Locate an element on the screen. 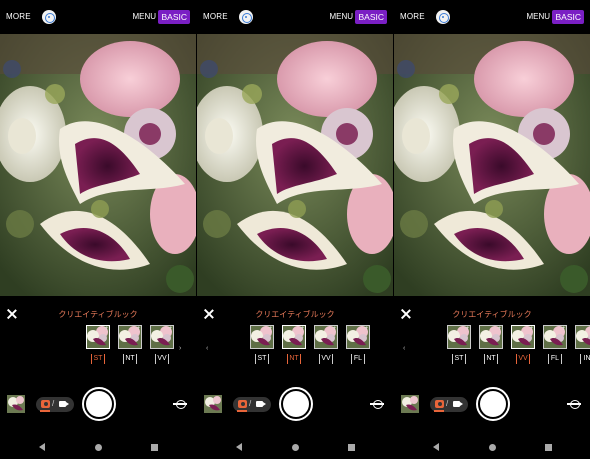 Image resolution: width=590 pixels, height=459 pixels. look-option-in: + IN is located at coordinates (582, 344).